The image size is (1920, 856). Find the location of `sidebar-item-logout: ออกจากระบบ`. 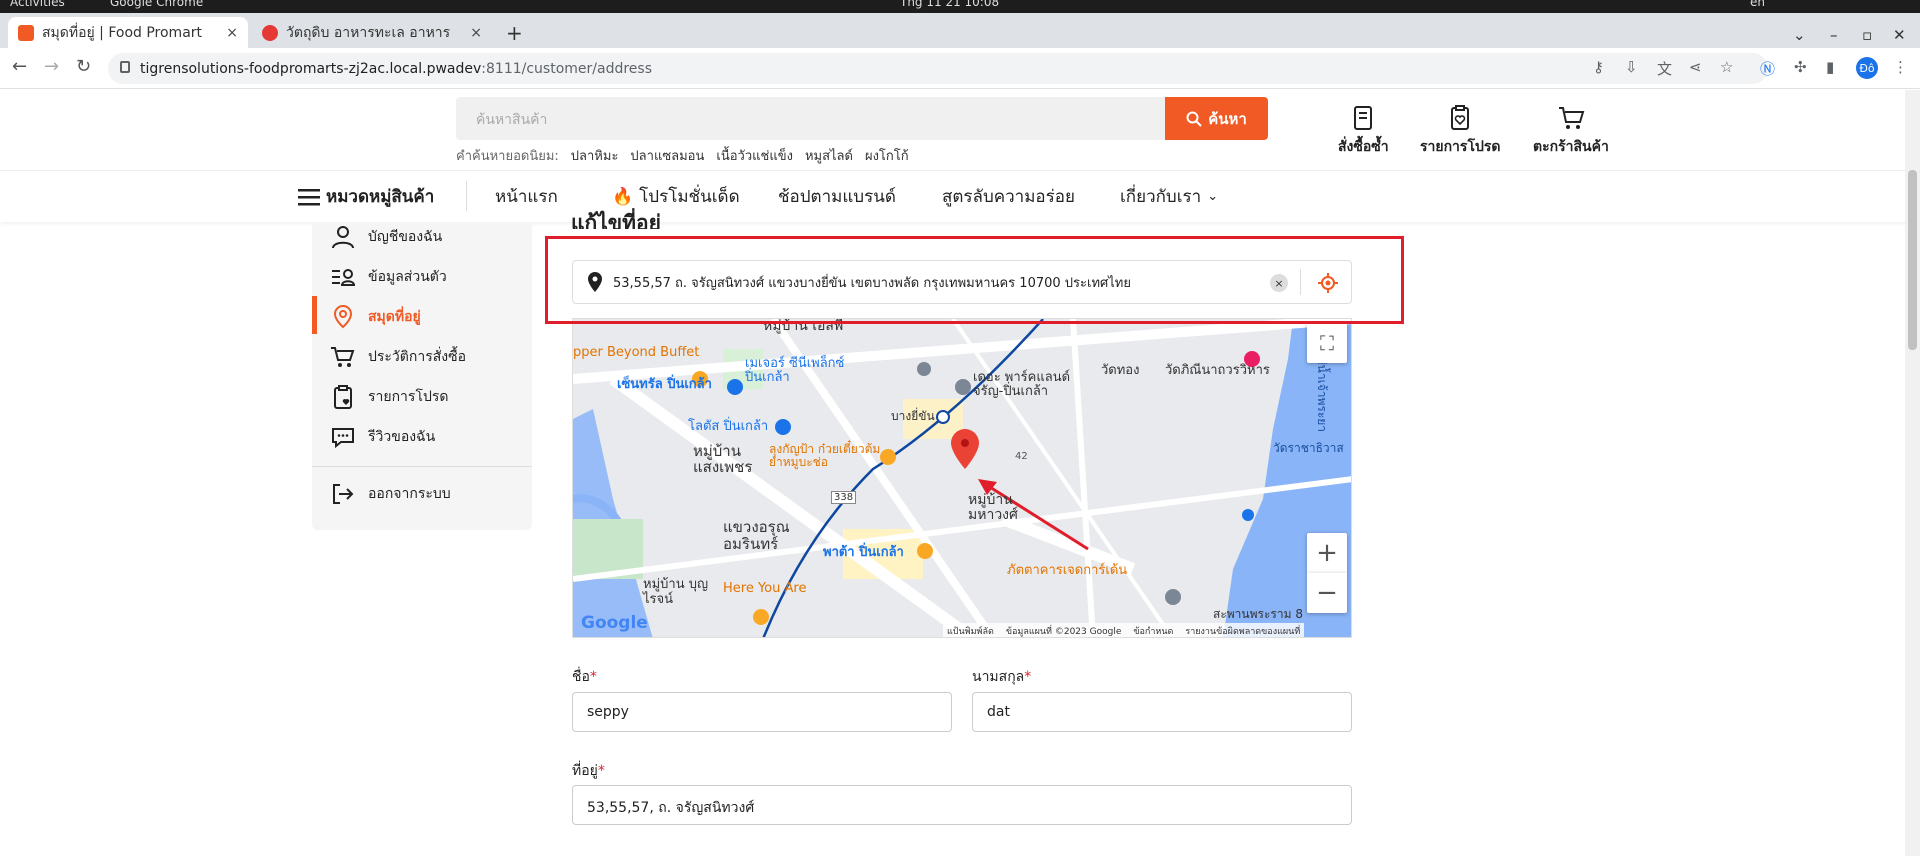

sidebar-item-logout: ออกจากระบบ is located at coordinates (425, 494).